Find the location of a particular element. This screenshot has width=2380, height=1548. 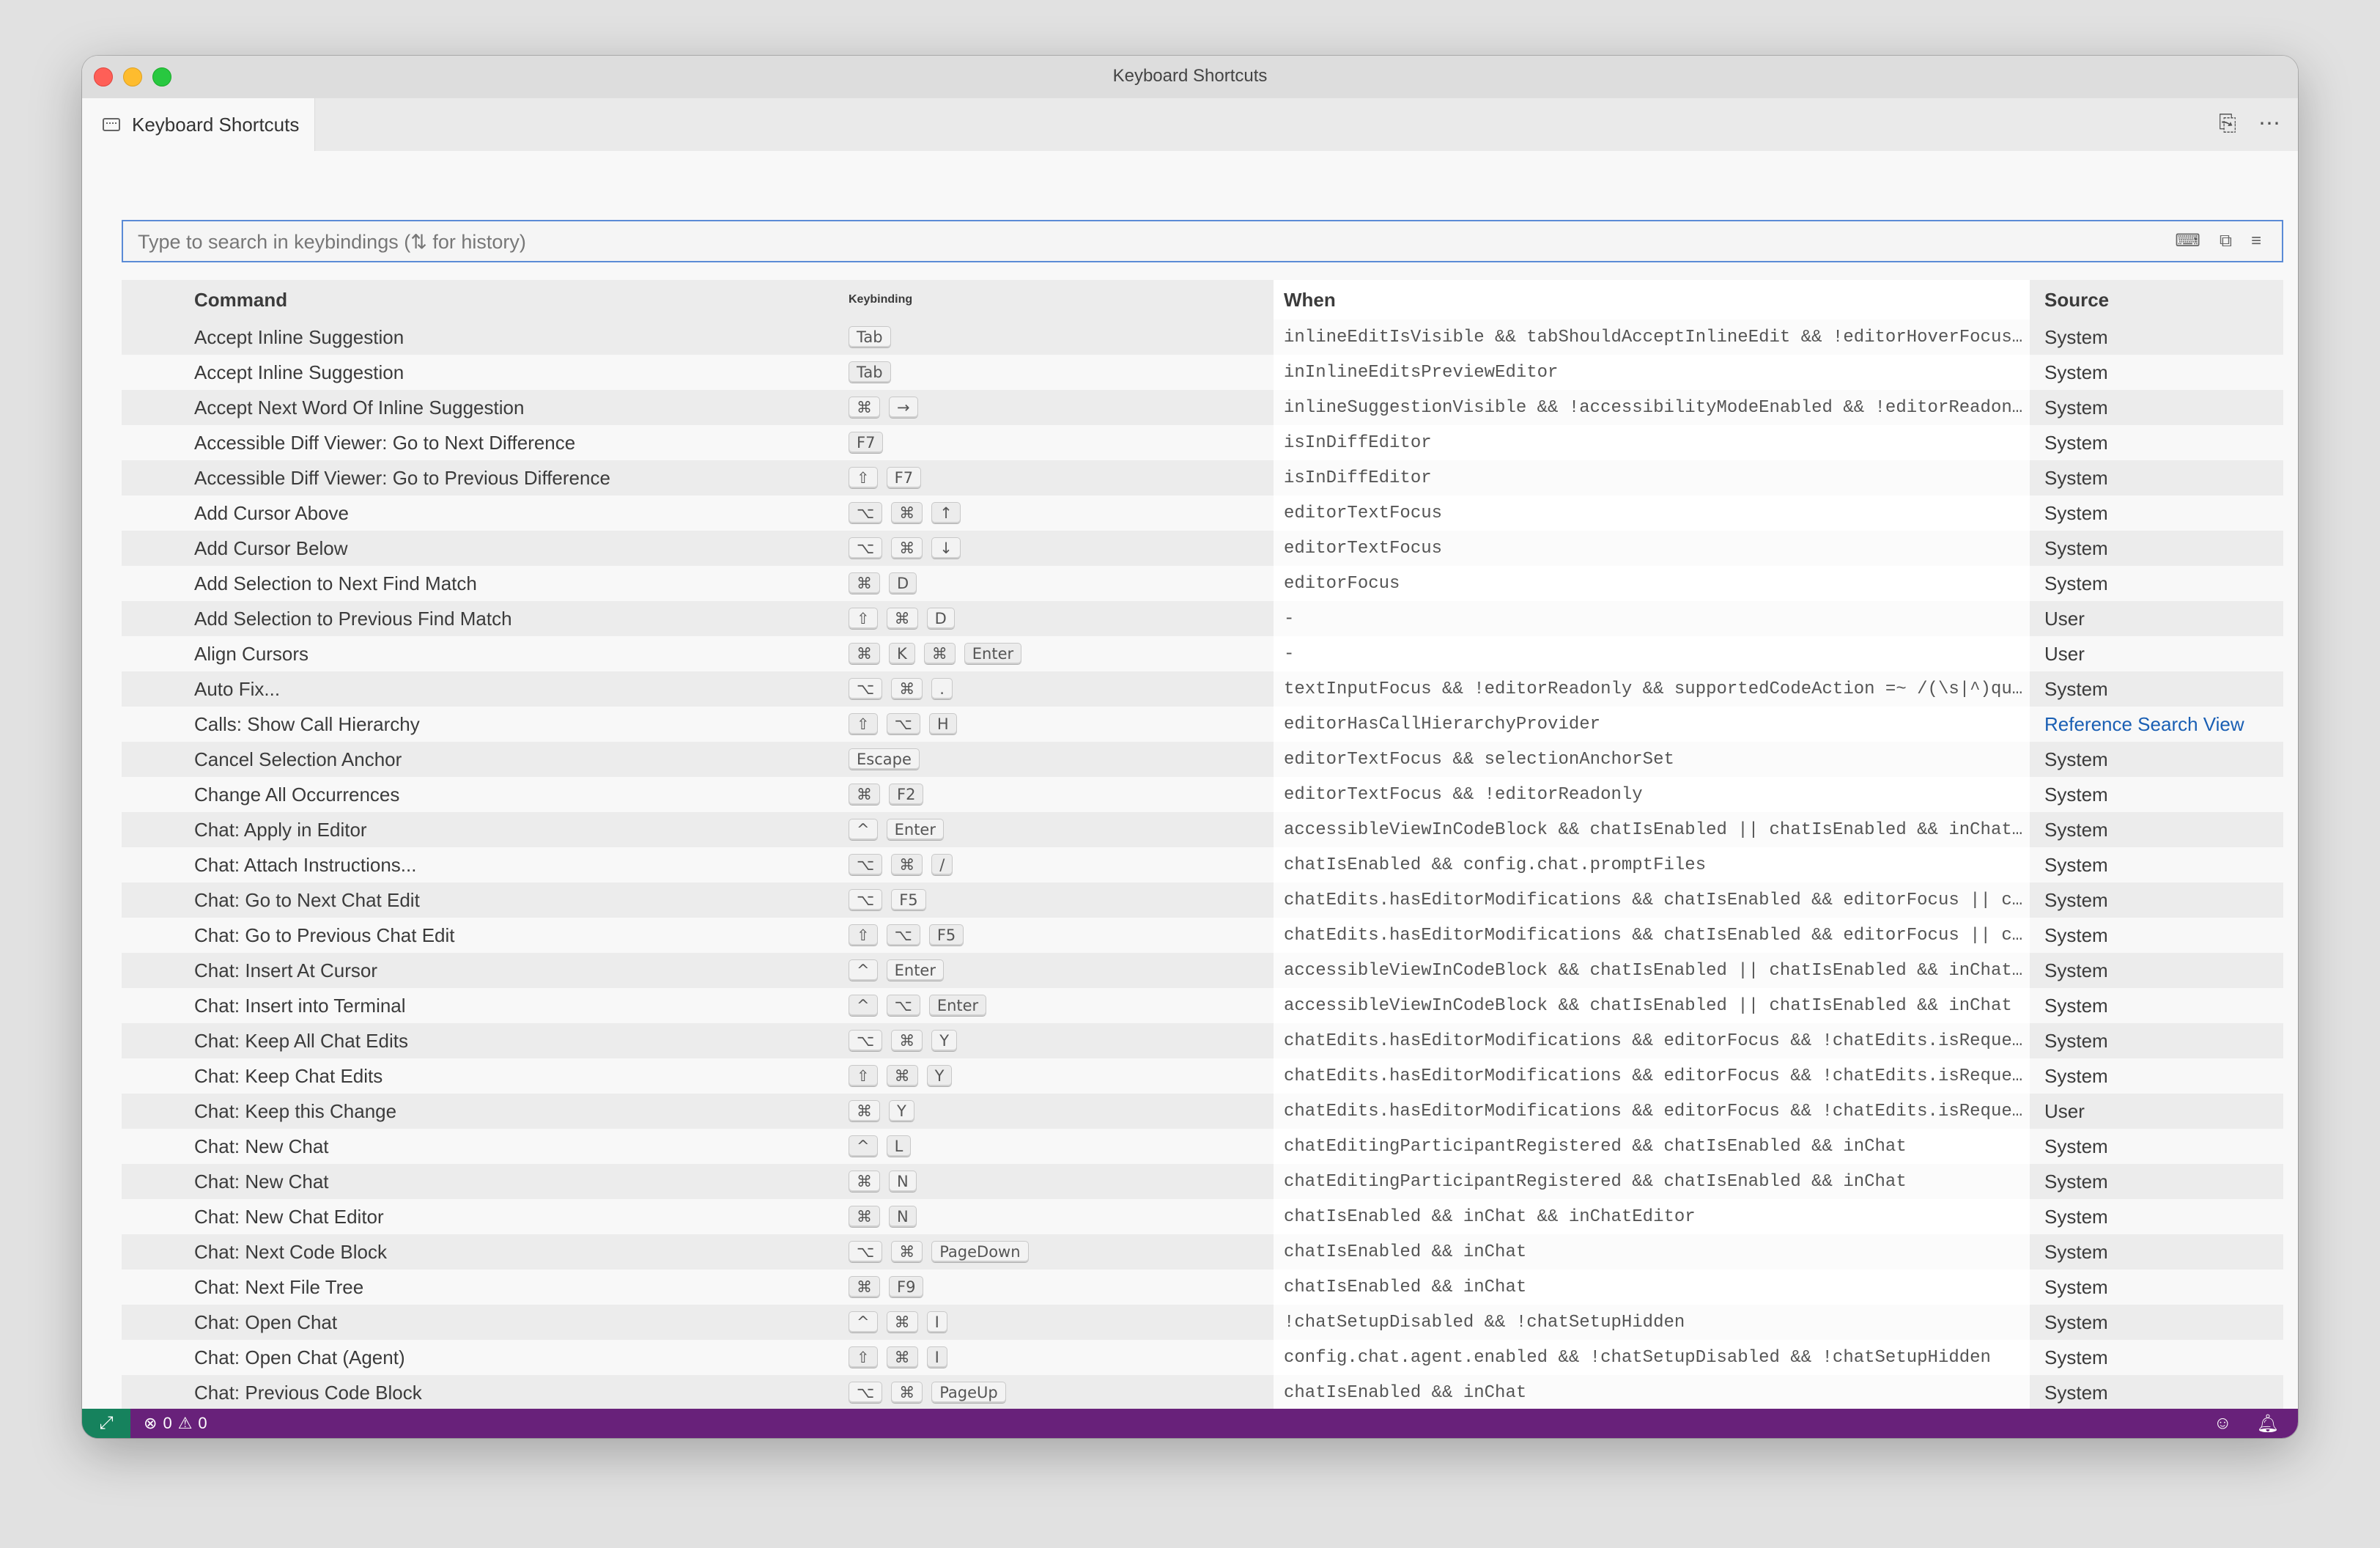

keybinding-cell: ^ ⌥ Enter is located at coordinates (1054, 1005).